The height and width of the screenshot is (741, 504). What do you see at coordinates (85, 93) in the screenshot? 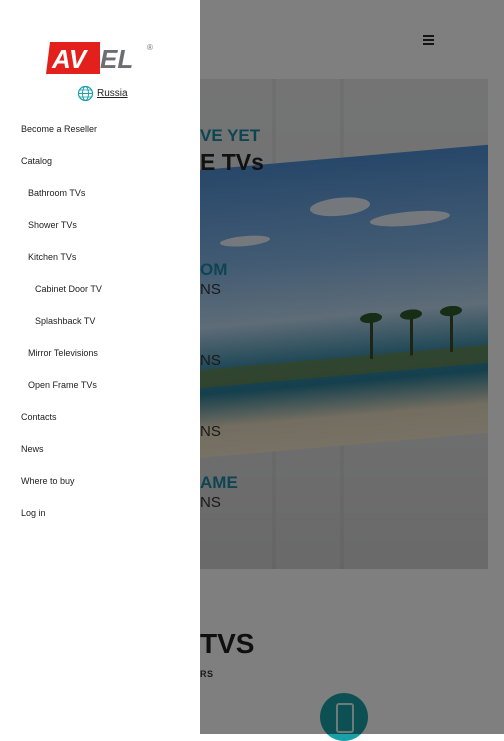
I see `globe-icon` at bounding box center [85, 93].